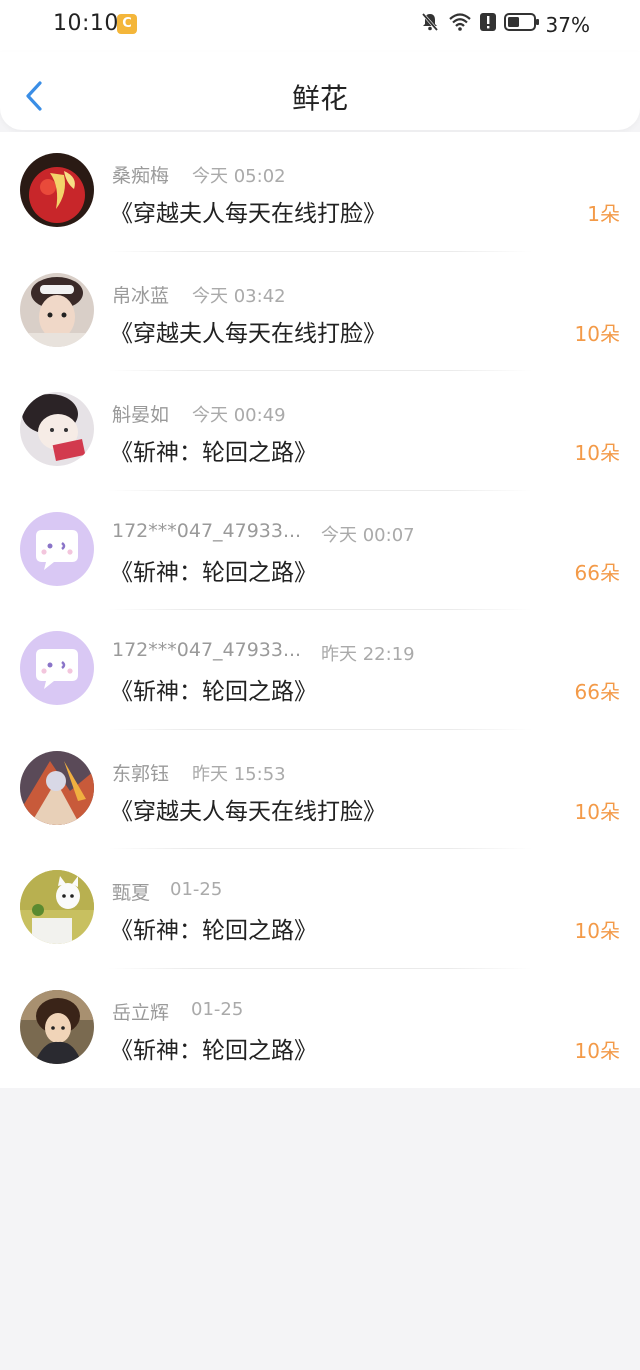  I want to click on sender-name: 东郭钰, so click(141, 773).